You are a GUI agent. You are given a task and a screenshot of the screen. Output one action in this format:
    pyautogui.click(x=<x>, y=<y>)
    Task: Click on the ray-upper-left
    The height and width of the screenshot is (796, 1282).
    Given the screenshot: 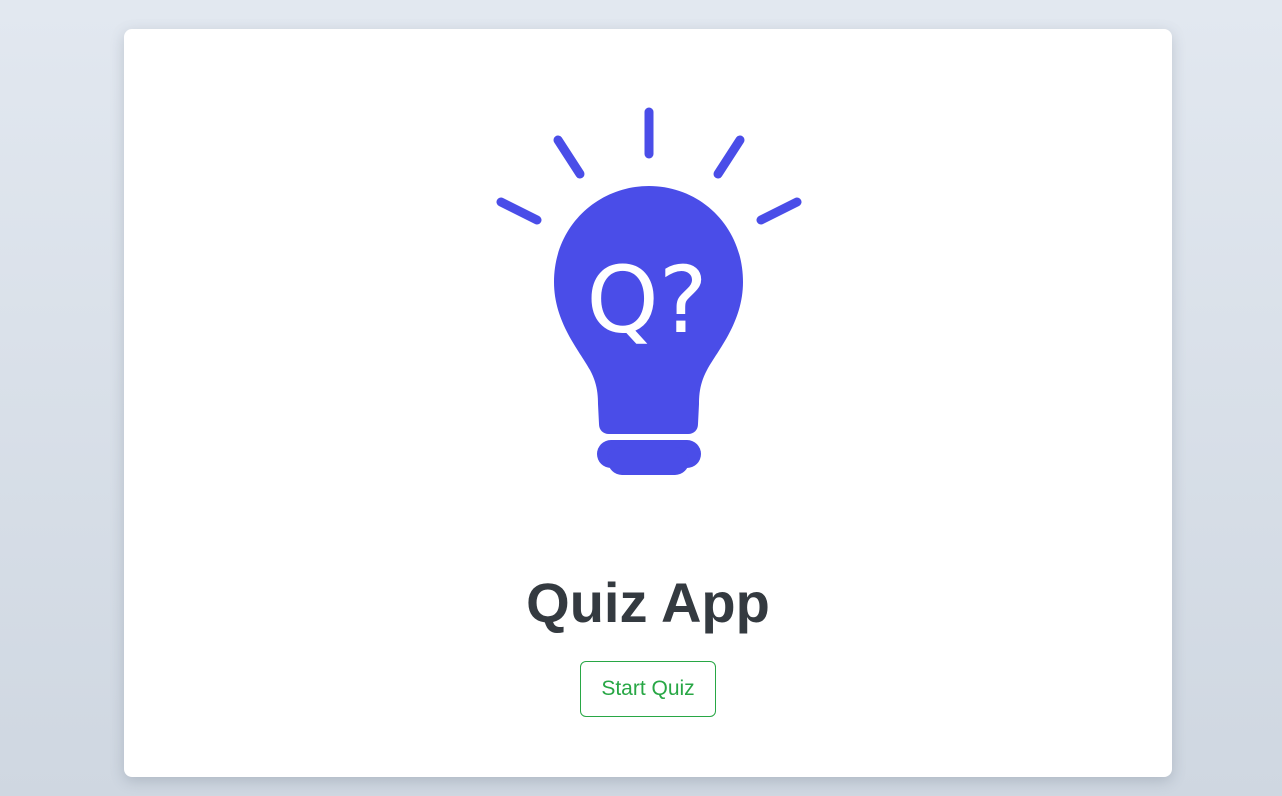 What is the action you would take?
    pyautogui.click(x=569, y=157)
    